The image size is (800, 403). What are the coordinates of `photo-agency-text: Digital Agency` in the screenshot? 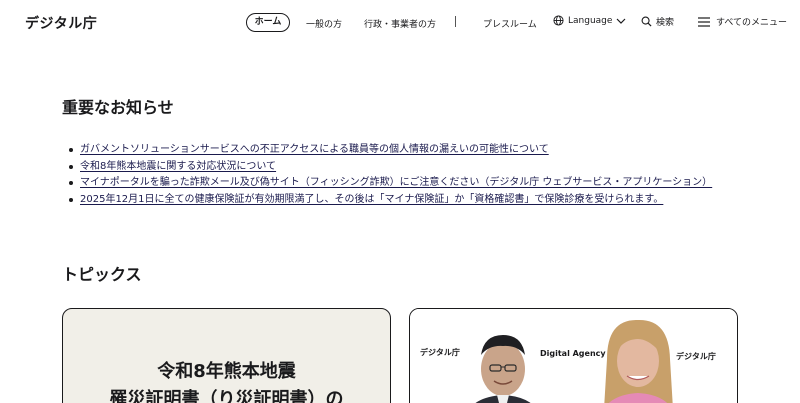 It's located at (573, 353).